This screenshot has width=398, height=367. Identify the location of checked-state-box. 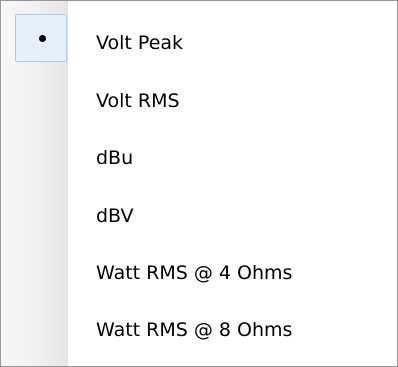
(41, 38).